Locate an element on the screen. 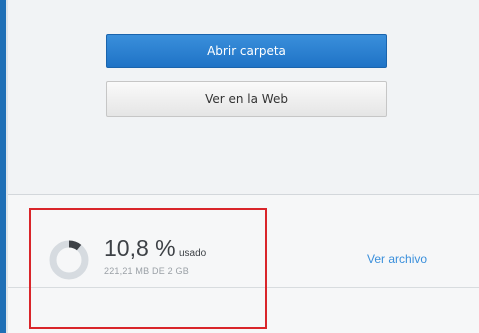 The height and width of the screenshot is (333, 479). donut-track is located at coordinates (69, 260).